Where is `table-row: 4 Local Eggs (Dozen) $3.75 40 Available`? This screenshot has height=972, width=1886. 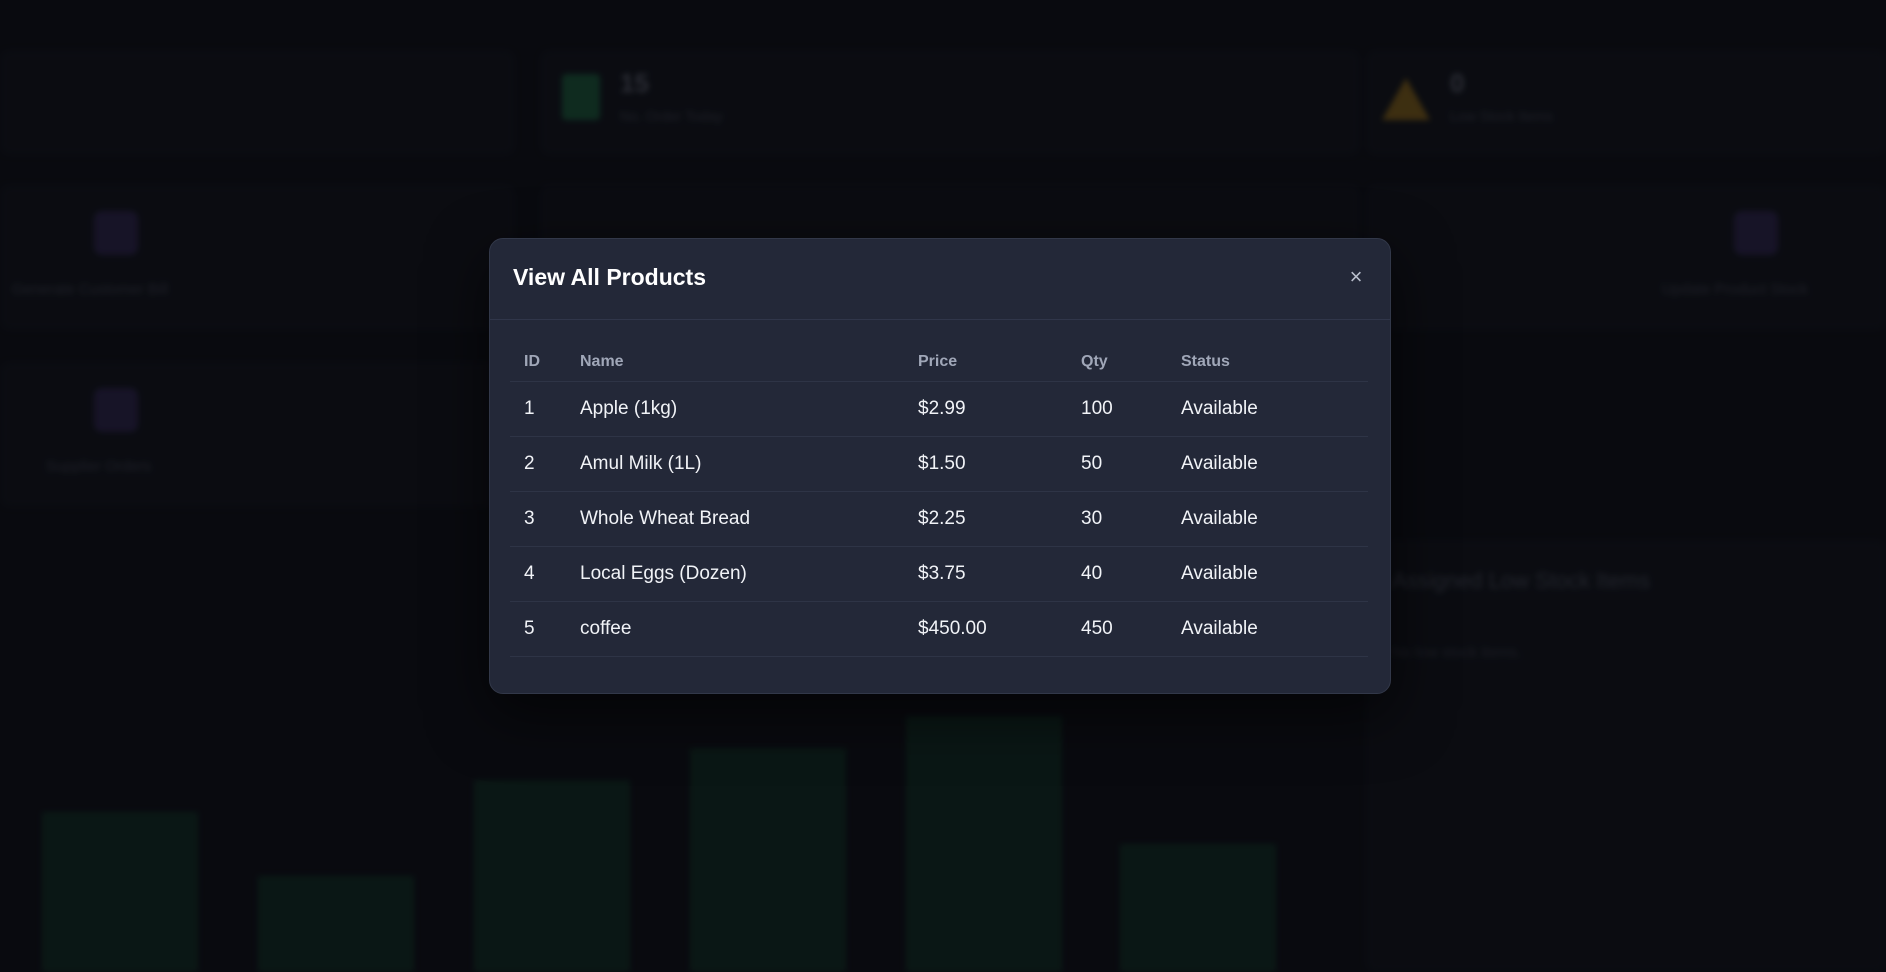 table-row: 4 Local Eggs (Dozen) $3.75 40 Available is located at coordinates (939, 574).